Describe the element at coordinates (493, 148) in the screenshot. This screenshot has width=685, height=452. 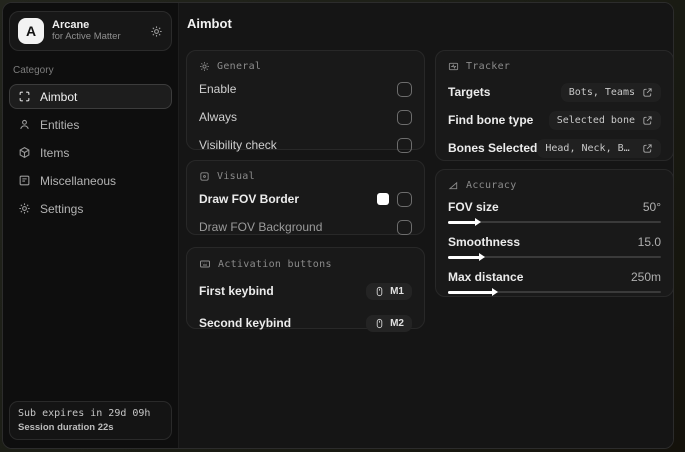
I see `setting-label: Bones Selected` at that location.